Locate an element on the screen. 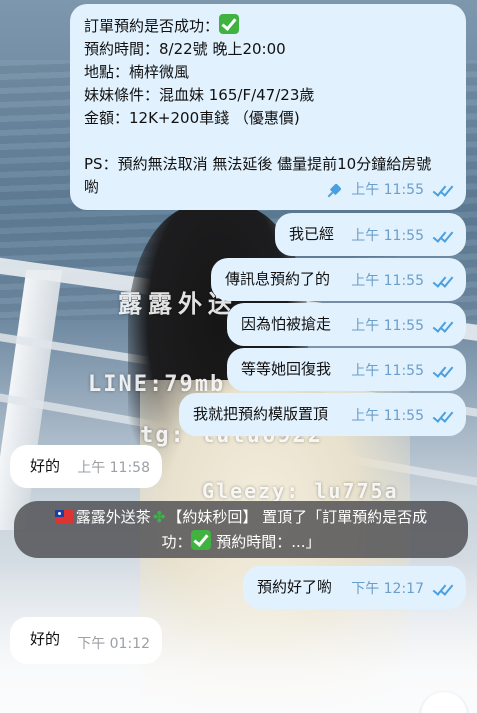  message-meta: 下午 12:17 is located at coordinates (402, 589).